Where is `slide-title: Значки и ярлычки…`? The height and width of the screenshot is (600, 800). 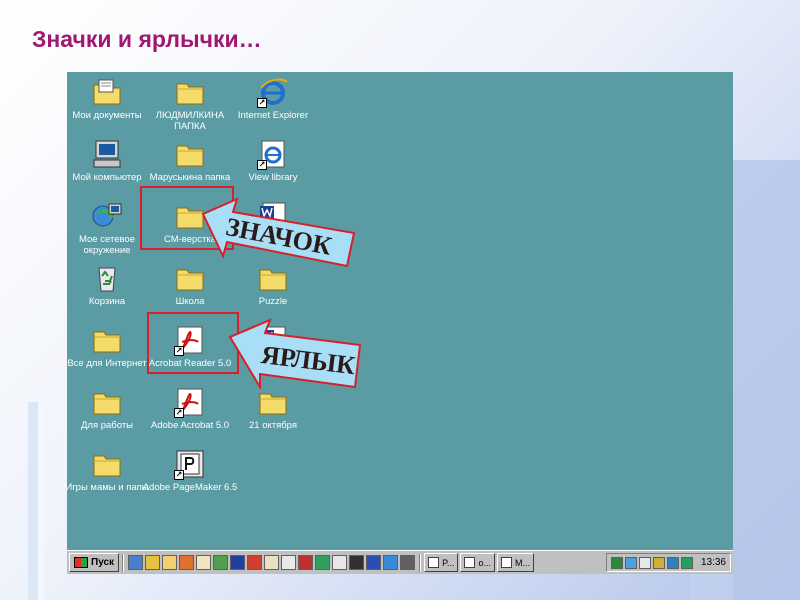 slide-title: Значки и ярлычки… is located at coordinates (147, 39).